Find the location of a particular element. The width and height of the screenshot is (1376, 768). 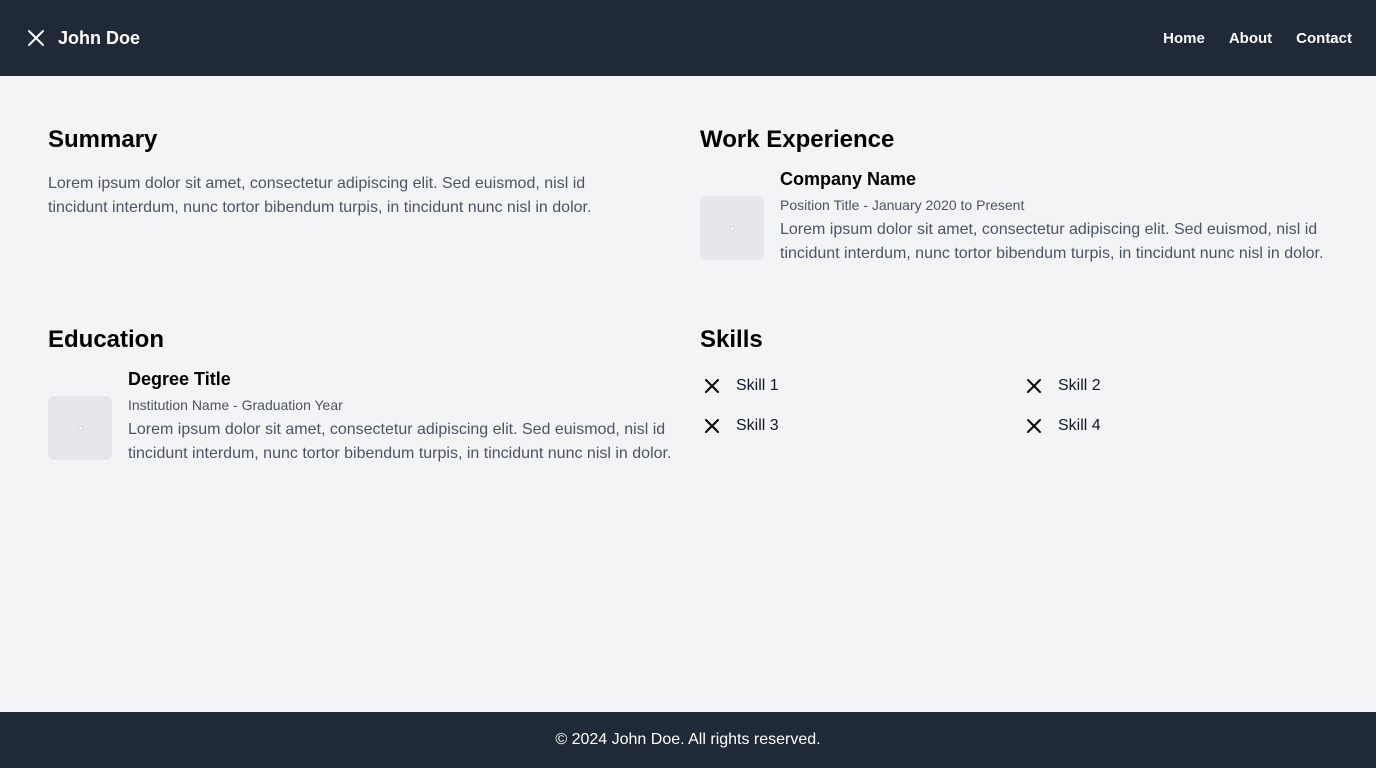

skill-label: Skill 2 is located at coordinates (1079, 385).